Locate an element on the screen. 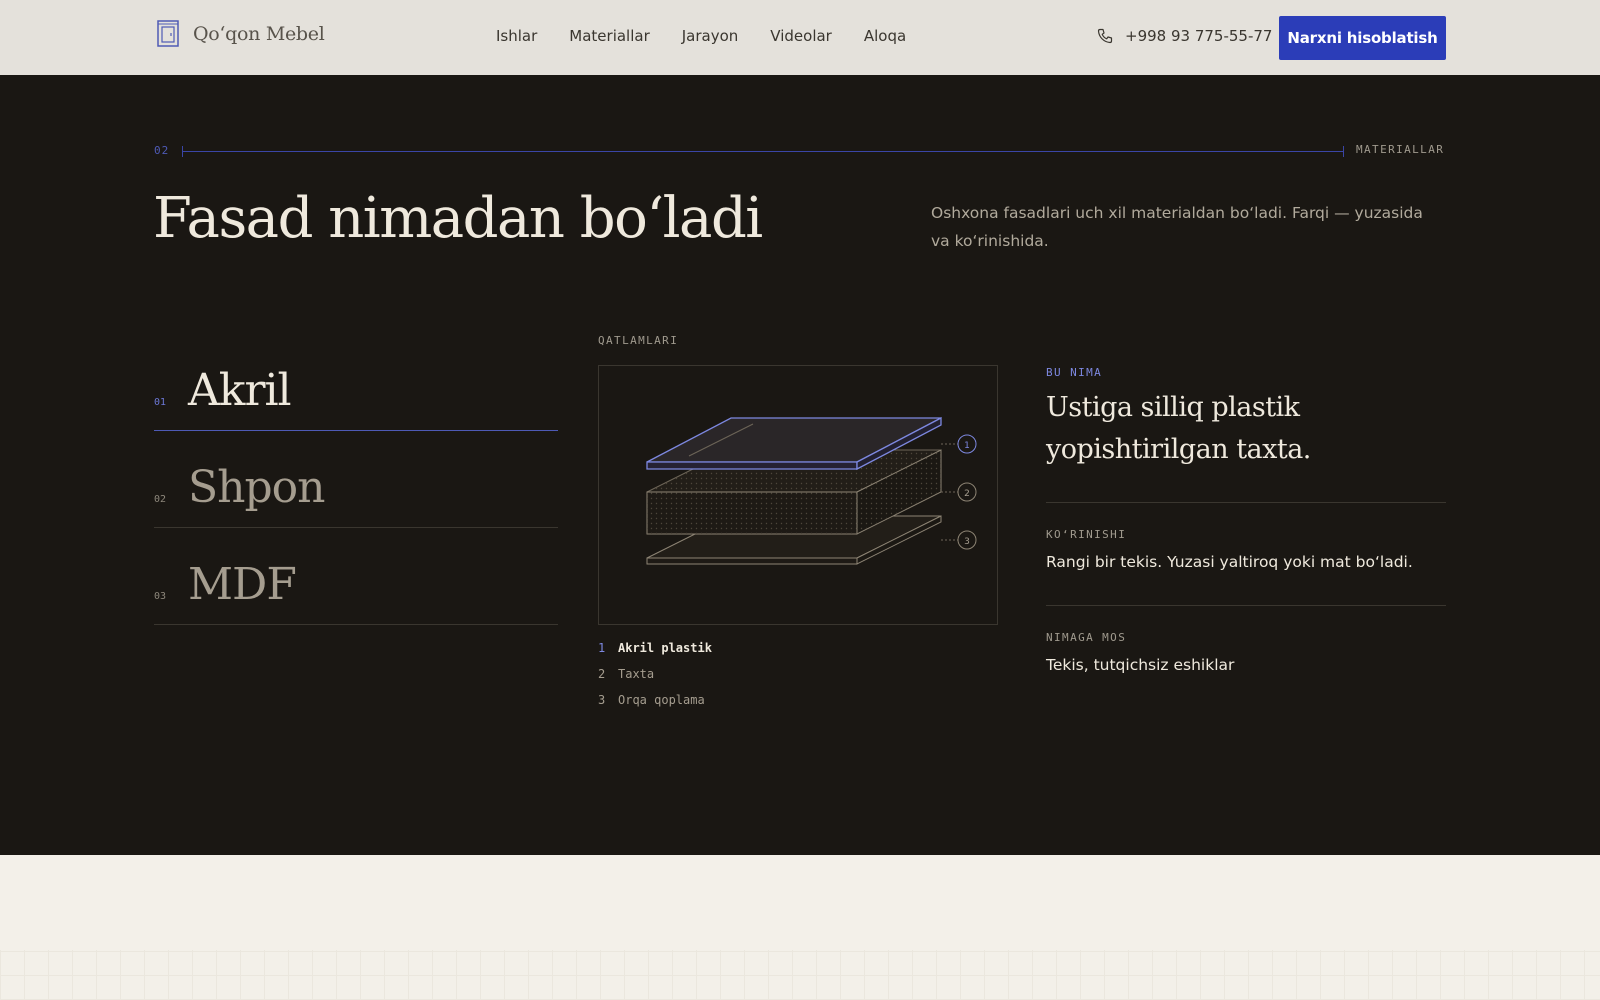  legend-number: 2 is located at coordinates (602, 674).